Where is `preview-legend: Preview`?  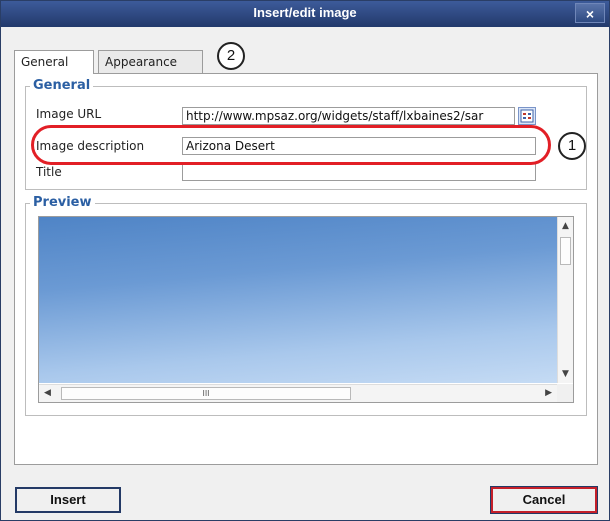 preview-legend: Preview is located at coordinates (62, 202).